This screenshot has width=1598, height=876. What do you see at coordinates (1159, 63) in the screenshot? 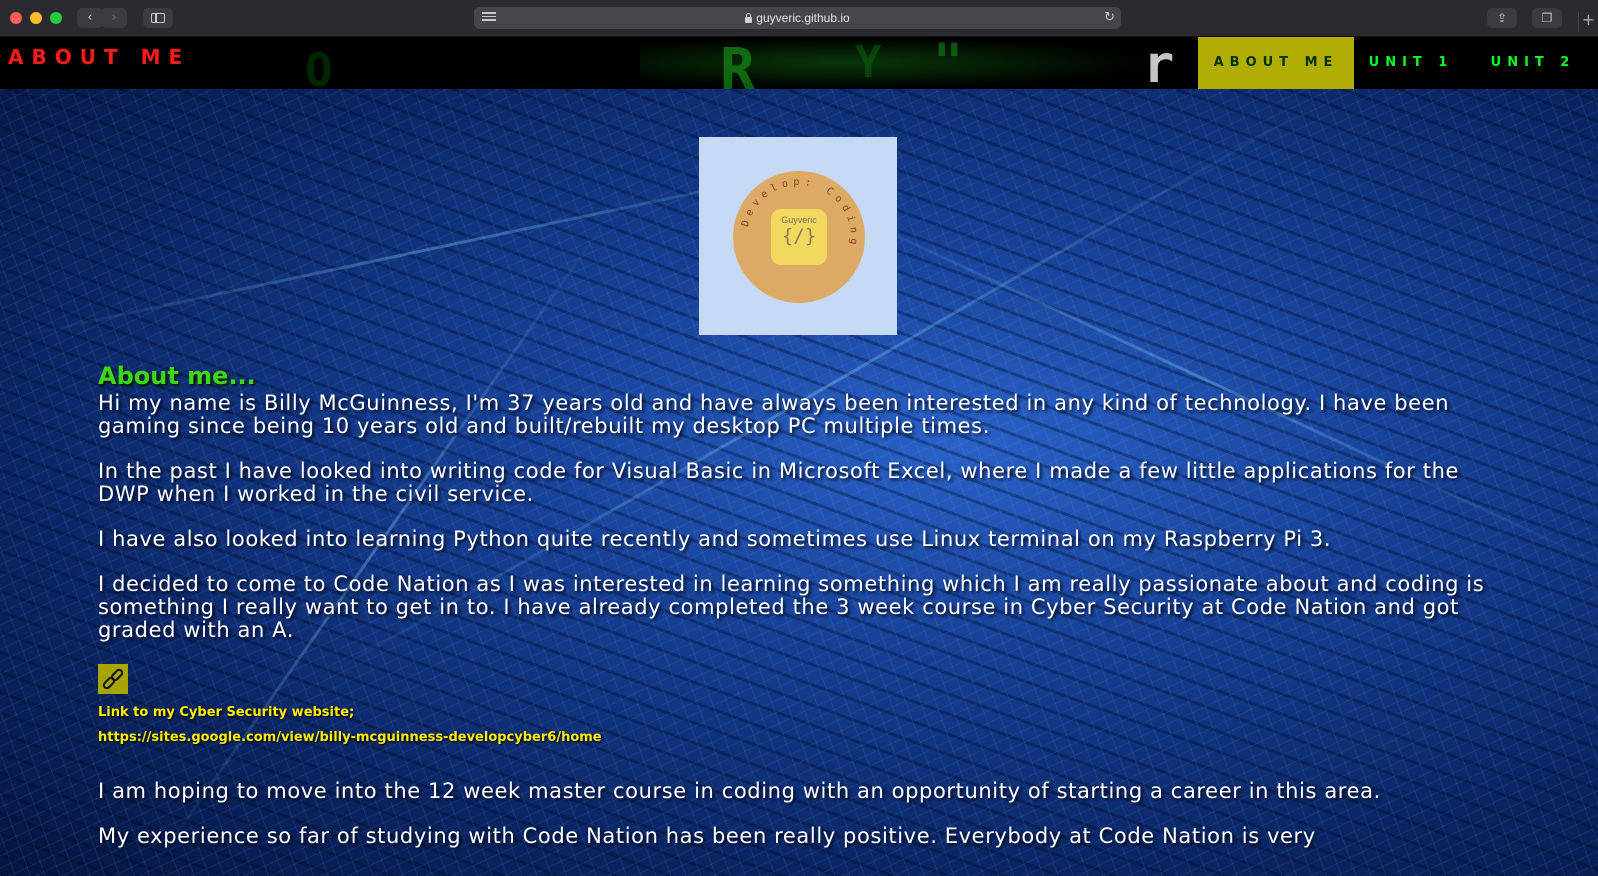
I see `matrix-glyph: r` at bounding box center [1159, 63].